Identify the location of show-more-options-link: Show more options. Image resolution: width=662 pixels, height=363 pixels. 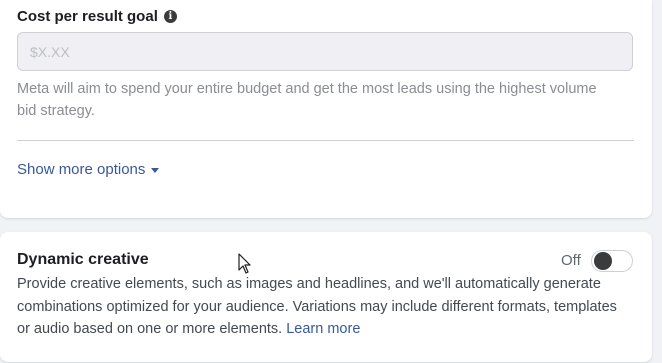
(88, 169).